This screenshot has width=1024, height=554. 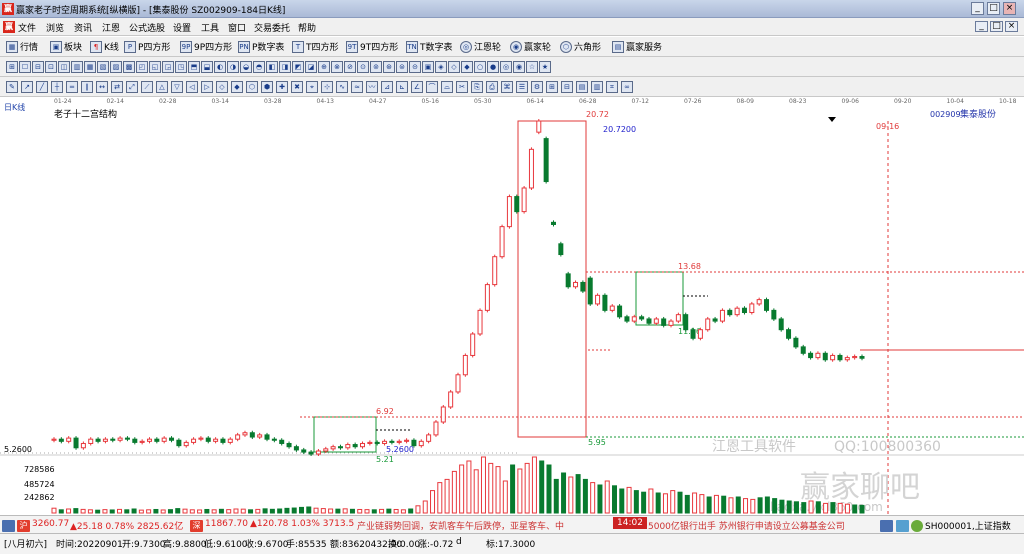 I want to click on draw-tool-4: ┼, so click(x=57, y=87).